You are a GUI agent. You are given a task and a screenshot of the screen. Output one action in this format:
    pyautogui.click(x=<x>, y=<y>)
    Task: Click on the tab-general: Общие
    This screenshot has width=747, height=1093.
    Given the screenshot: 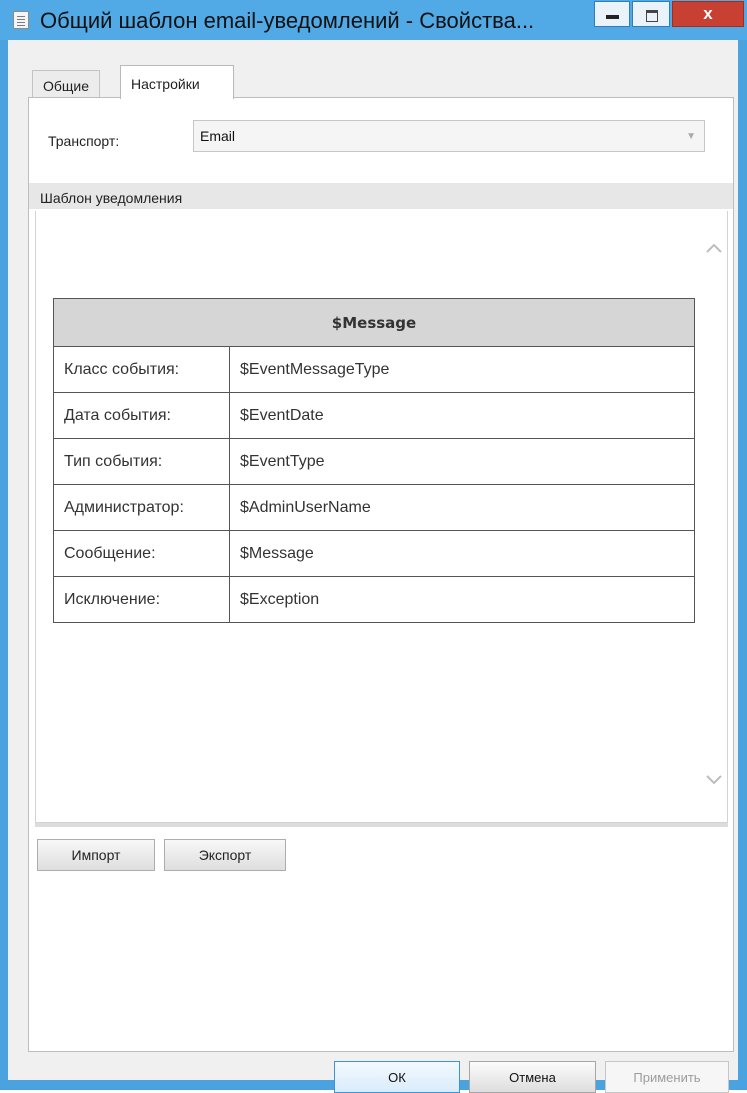 What is the action you would take?
    pyautogui.click(x=66, y=84)
    